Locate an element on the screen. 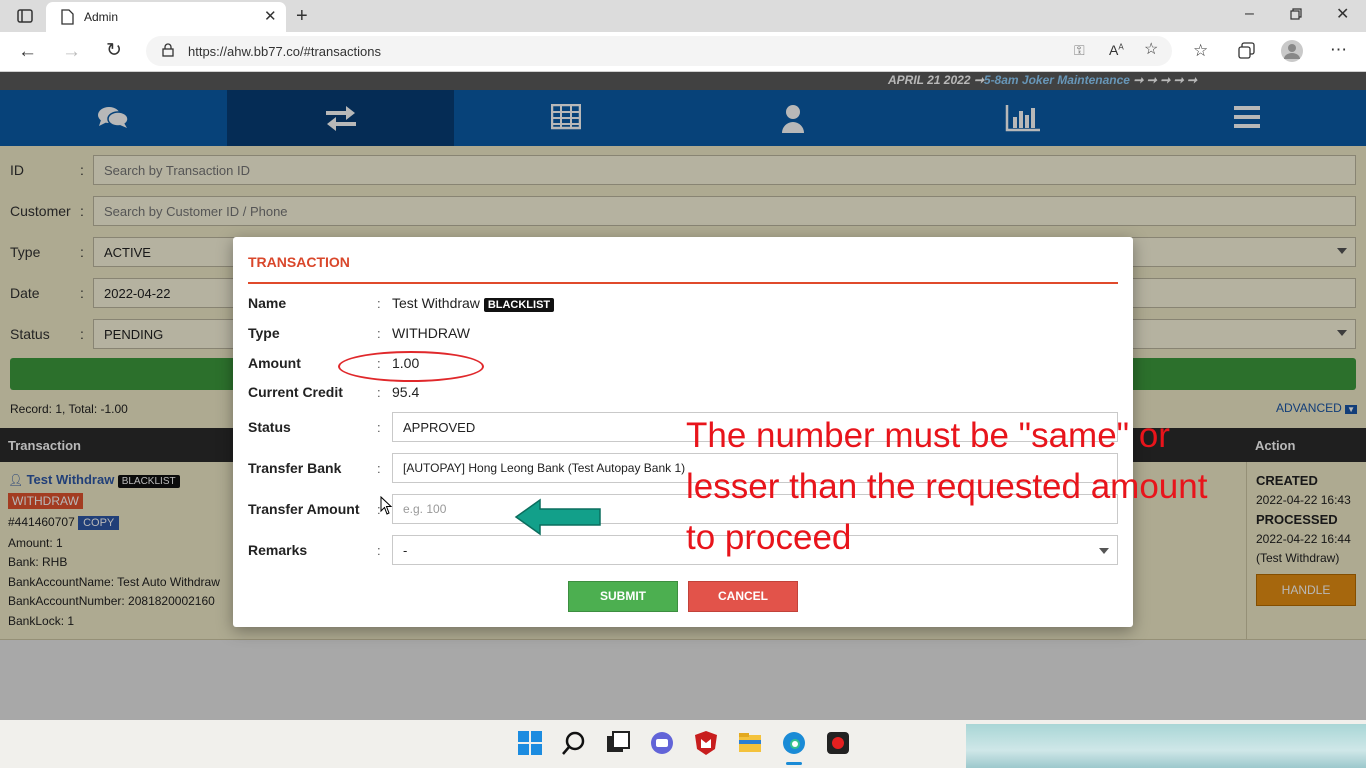  page-icon is located at coordinates (67, 19).